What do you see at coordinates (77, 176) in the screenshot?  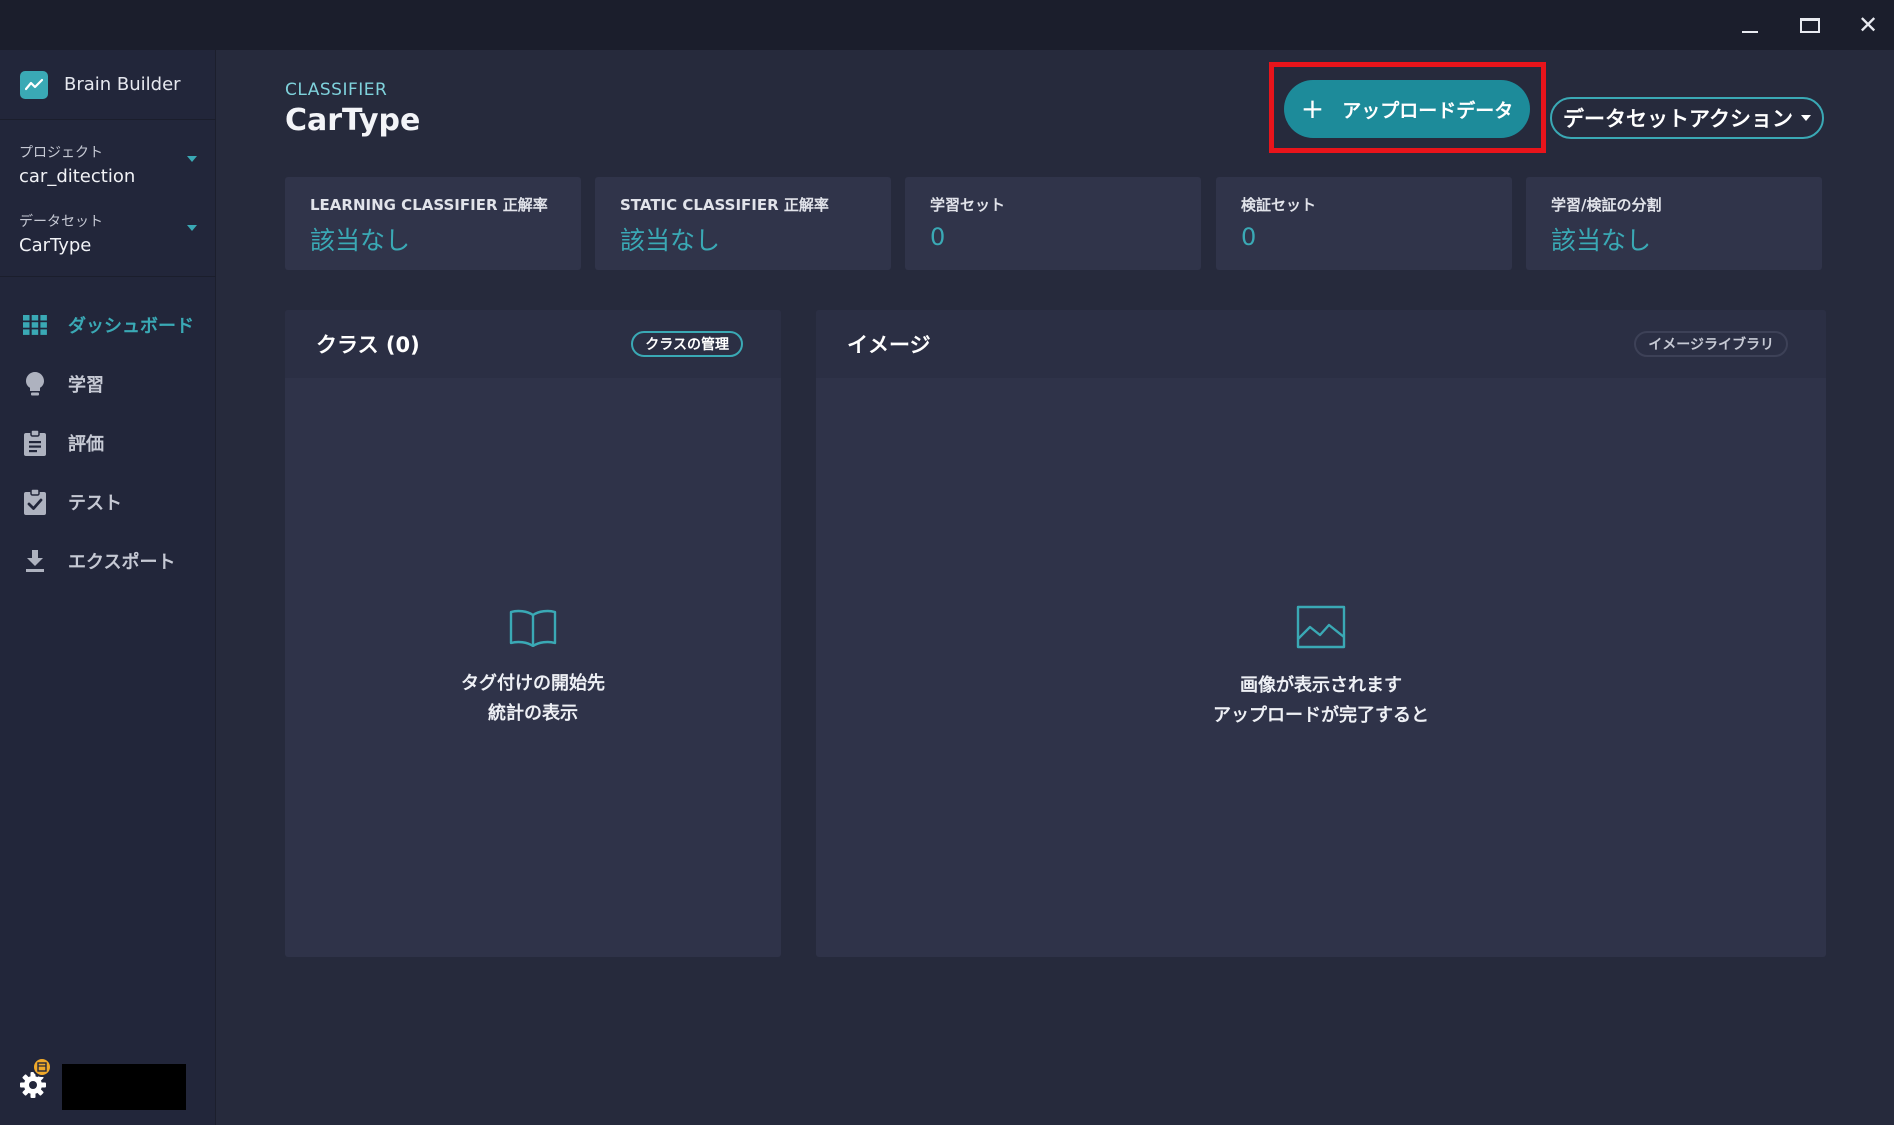 I see `project-value: car_ditection` at bounding box center [77, 176].